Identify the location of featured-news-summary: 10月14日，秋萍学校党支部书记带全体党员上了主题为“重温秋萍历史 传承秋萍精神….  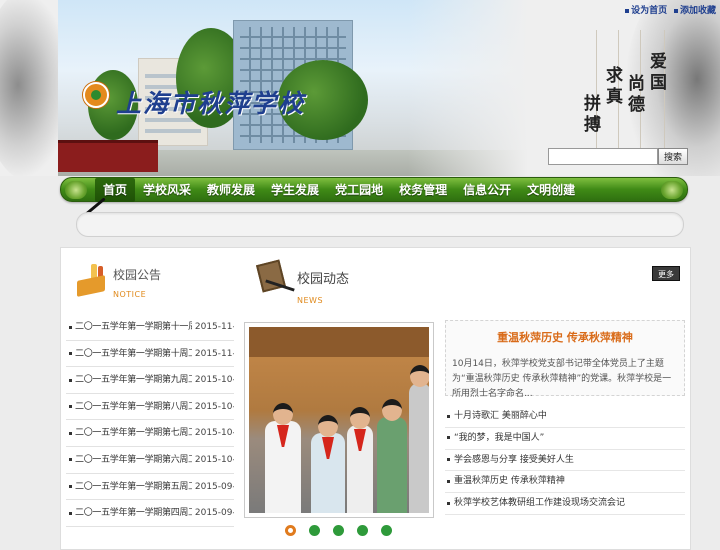
(562, 379).